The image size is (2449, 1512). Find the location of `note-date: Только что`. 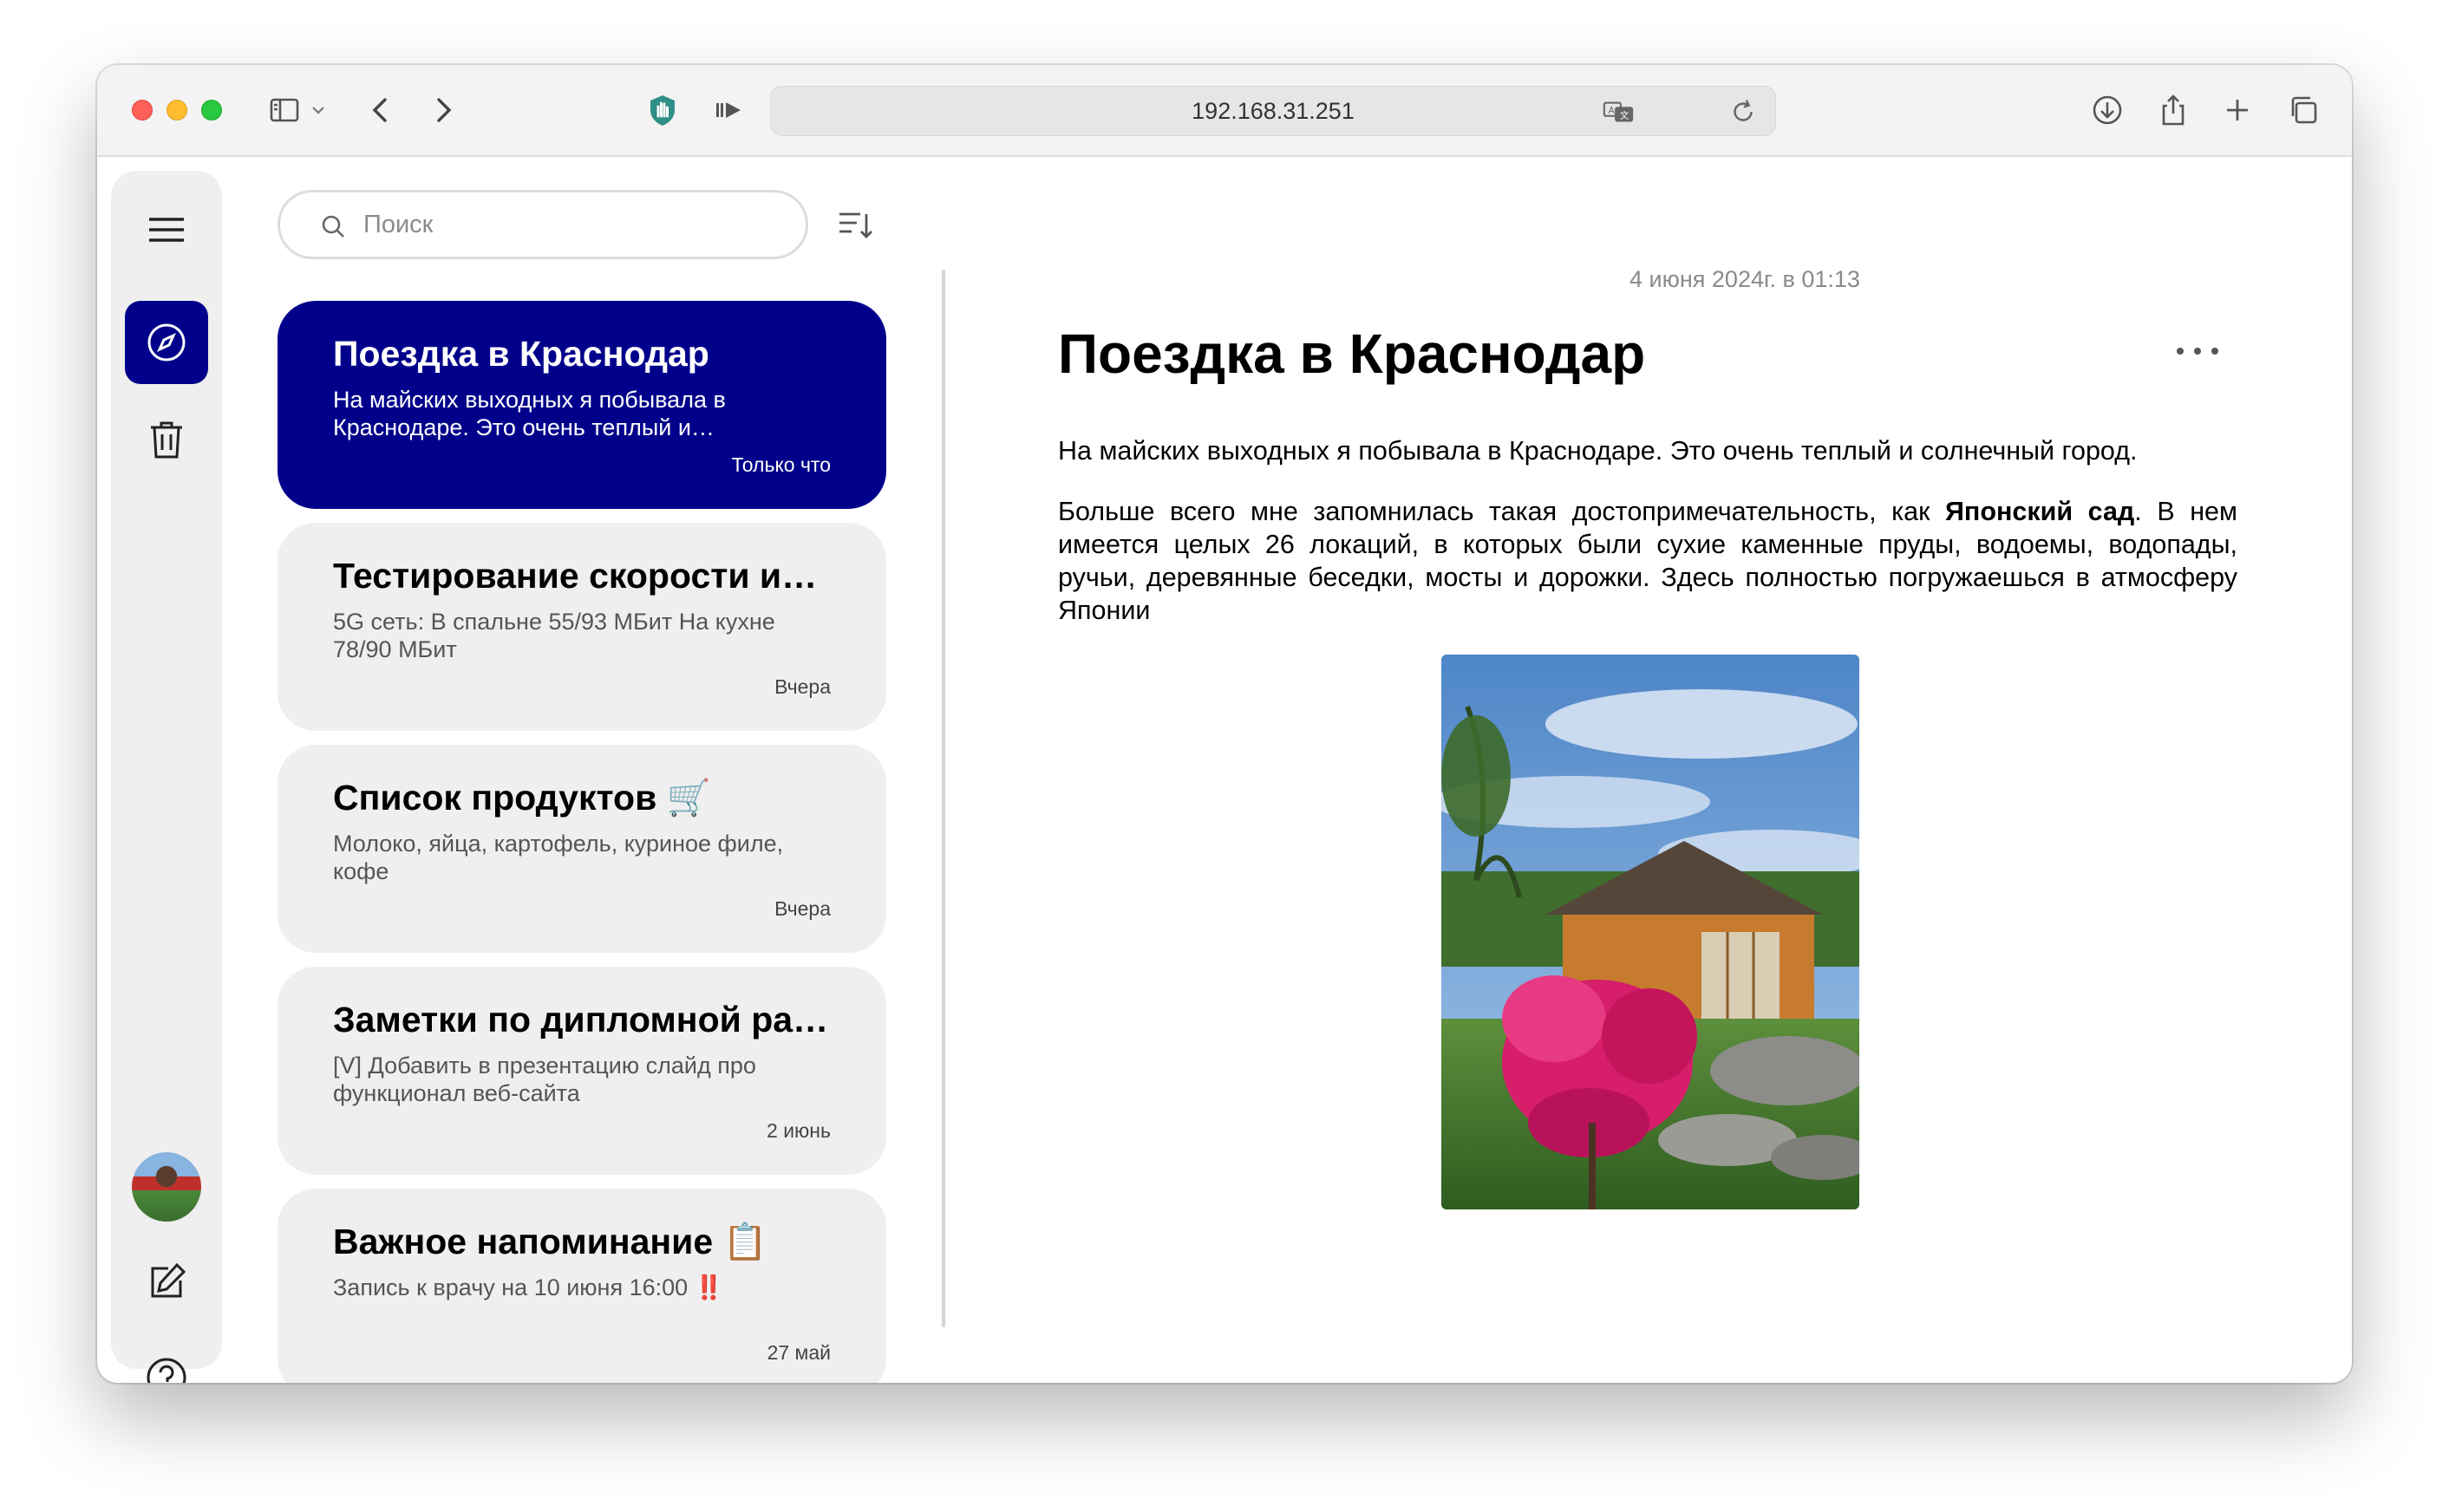

note-date: Только что is located at coordinates (781, 464).